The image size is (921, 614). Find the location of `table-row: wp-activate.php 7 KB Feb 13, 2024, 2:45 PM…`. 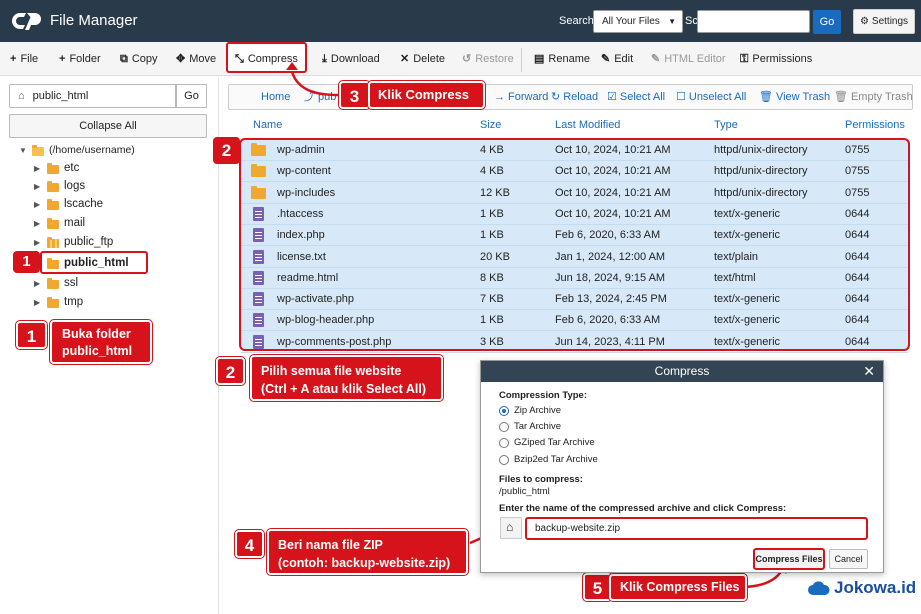

table-row: wp-activate.php 7 KB Feb 13, 2024, 2:45 PM… is located at coordinates (574, 300).